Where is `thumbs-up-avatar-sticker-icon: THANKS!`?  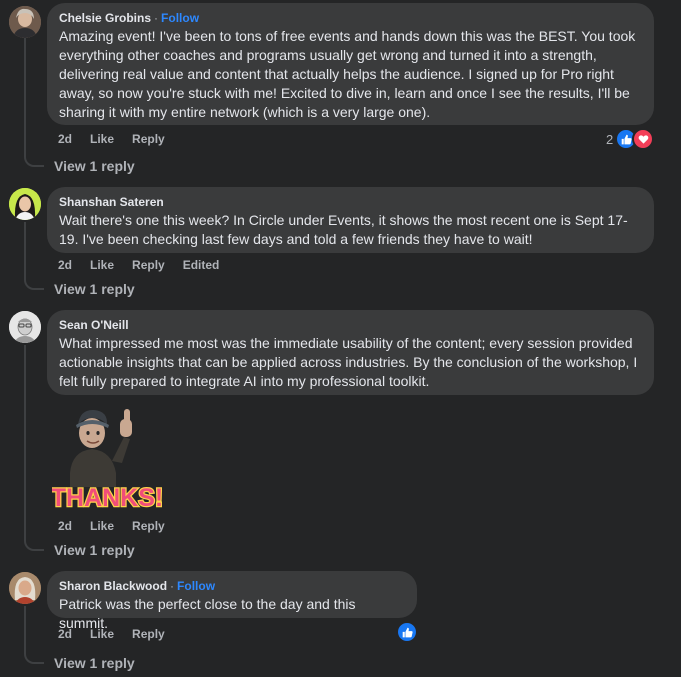 thumbs-up-avatar-sticker-icon: THANKS! is located at coordinates (107, 461).